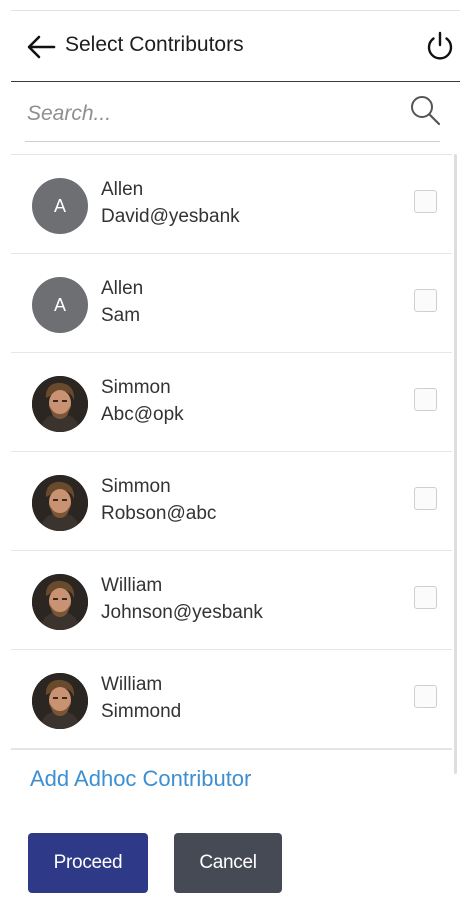 The width and height of the screenshot is (464, 916). I want to click on search-bar, so click(233, 117).